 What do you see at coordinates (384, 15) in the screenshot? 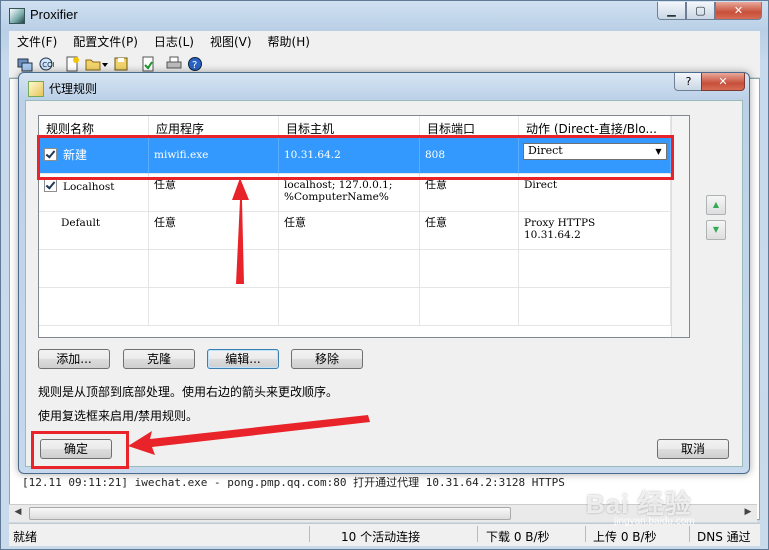
I see `title-bar: Proxifier ▁ ▢ ✕` at bounding box center [384, 15].